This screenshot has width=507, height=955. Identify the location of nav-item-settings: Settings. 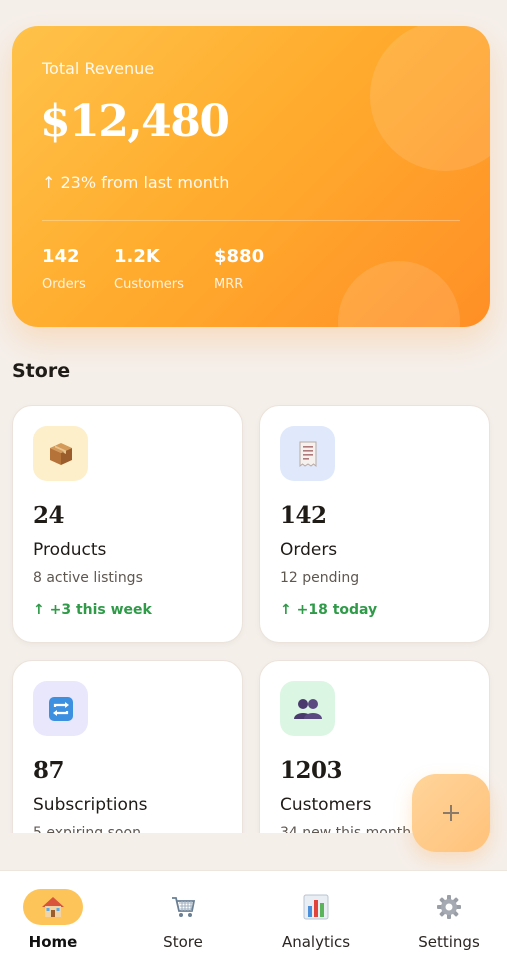
(446, 913).